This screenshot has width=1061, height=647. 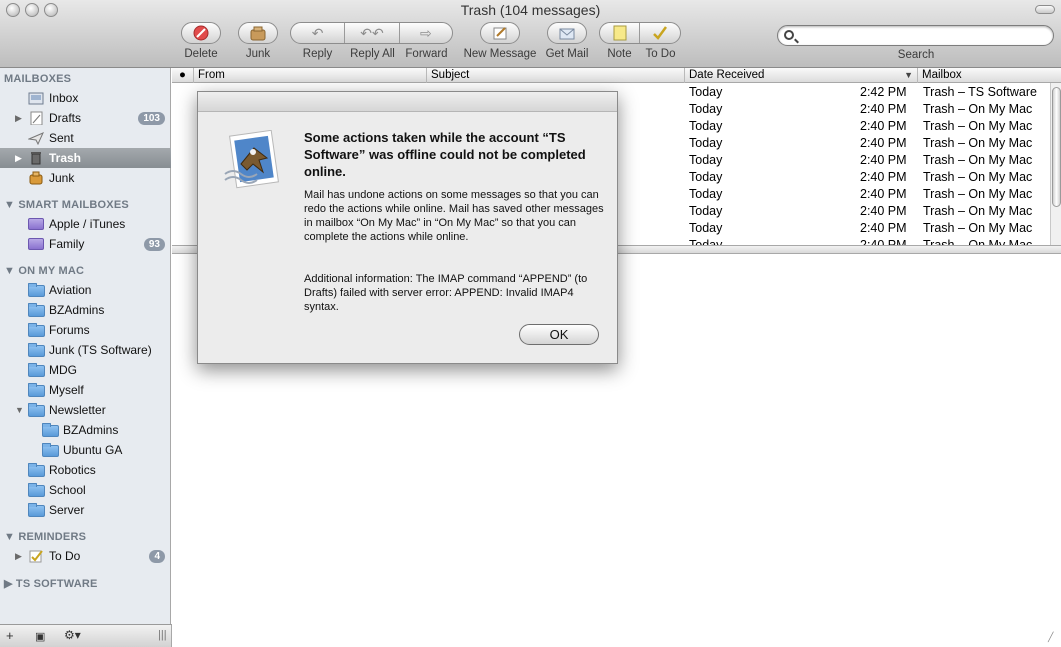 I want to click on sidebar-item-ubuntu-ga: Ubuntu GA, so click(x=85, y=450).